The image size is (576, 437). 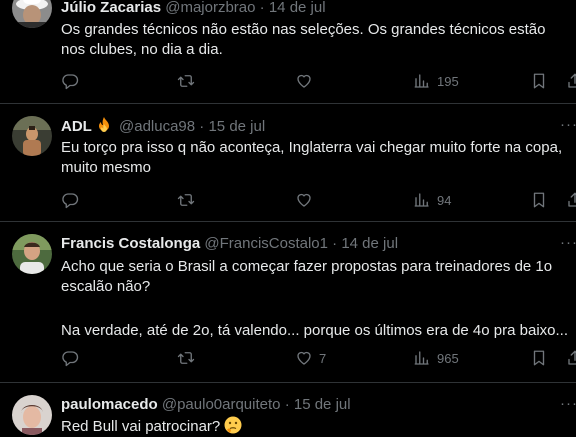 What do you see at coordinates (106, 286) in the screenshot?
I see `tweet-text-line: escalão não?` at bounding box center [106, 286].